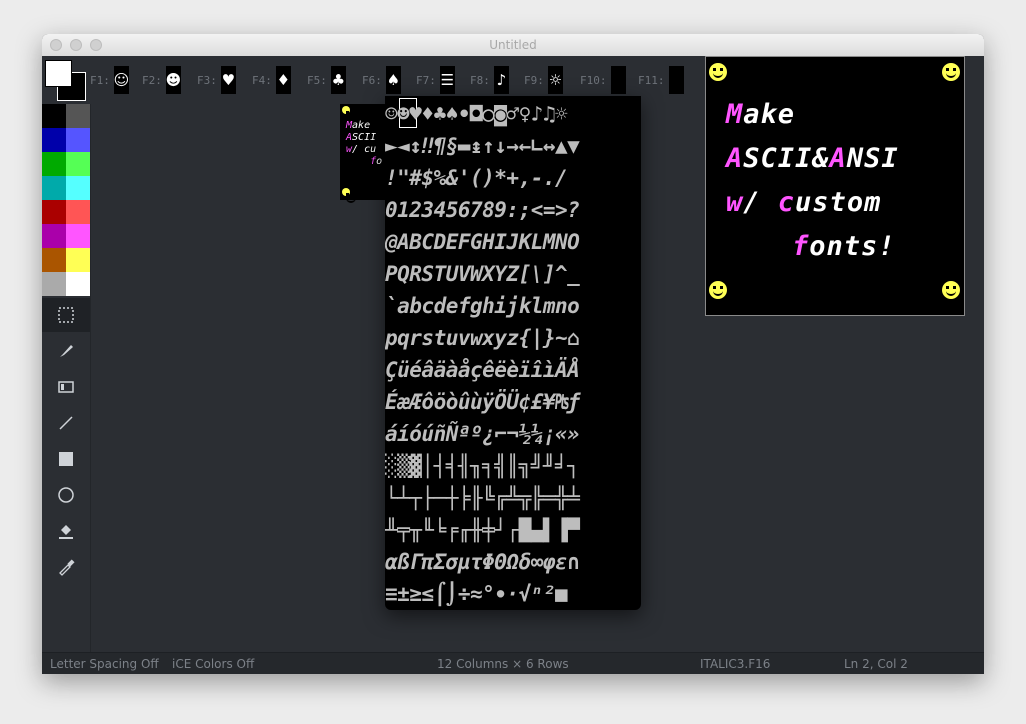  What do you see at coordinates (651, 80) in the screenshot?
I see `fkey-label: F11:` at bounding box center [651, 80].